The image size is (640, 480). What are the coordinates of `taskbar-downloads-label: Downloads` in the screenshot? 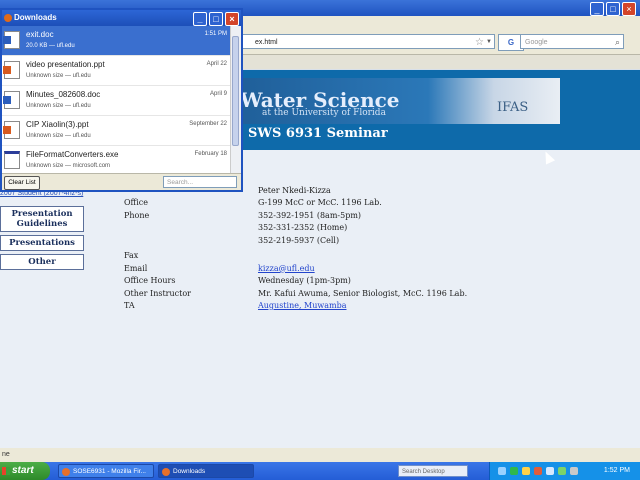 It's located at (189, 471).